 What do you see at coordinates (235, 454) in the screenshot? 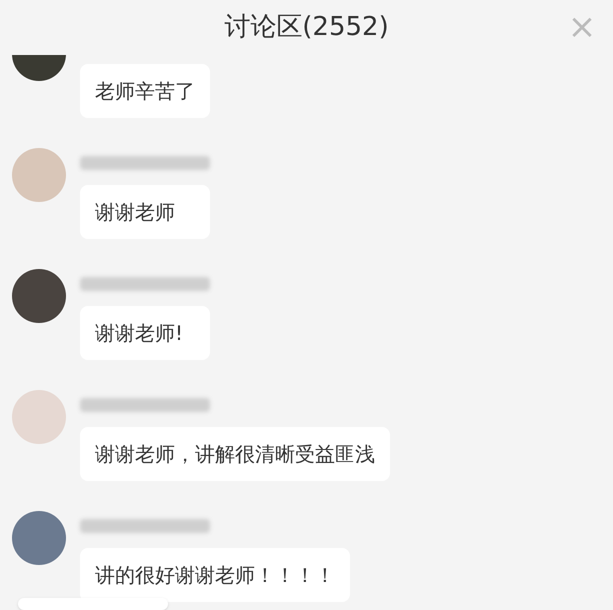
I see `message-bubble: 谢谢老师，讲解很清晰受益匪浅` at bounding box center [235, 454].